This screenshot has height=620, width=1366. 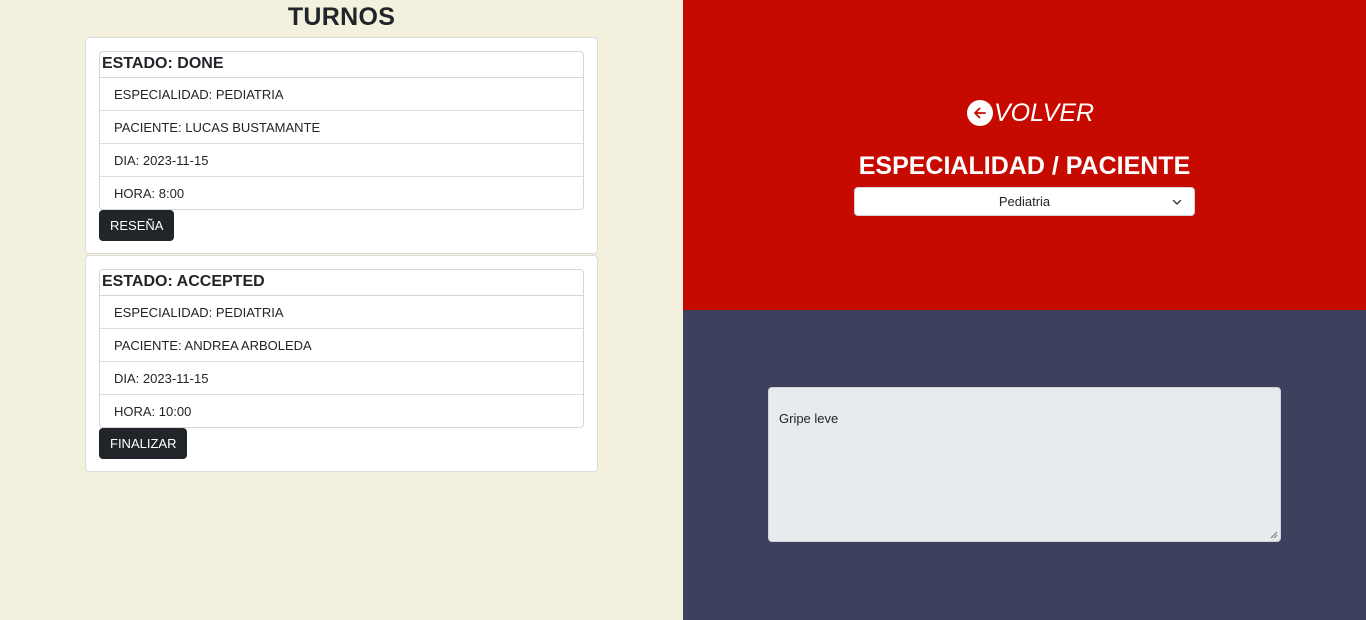 What do you see at coordinates (149, 193) in the screenshot?
I see `hora-item: HORA: 8:00` at bounding box center [149, 193].